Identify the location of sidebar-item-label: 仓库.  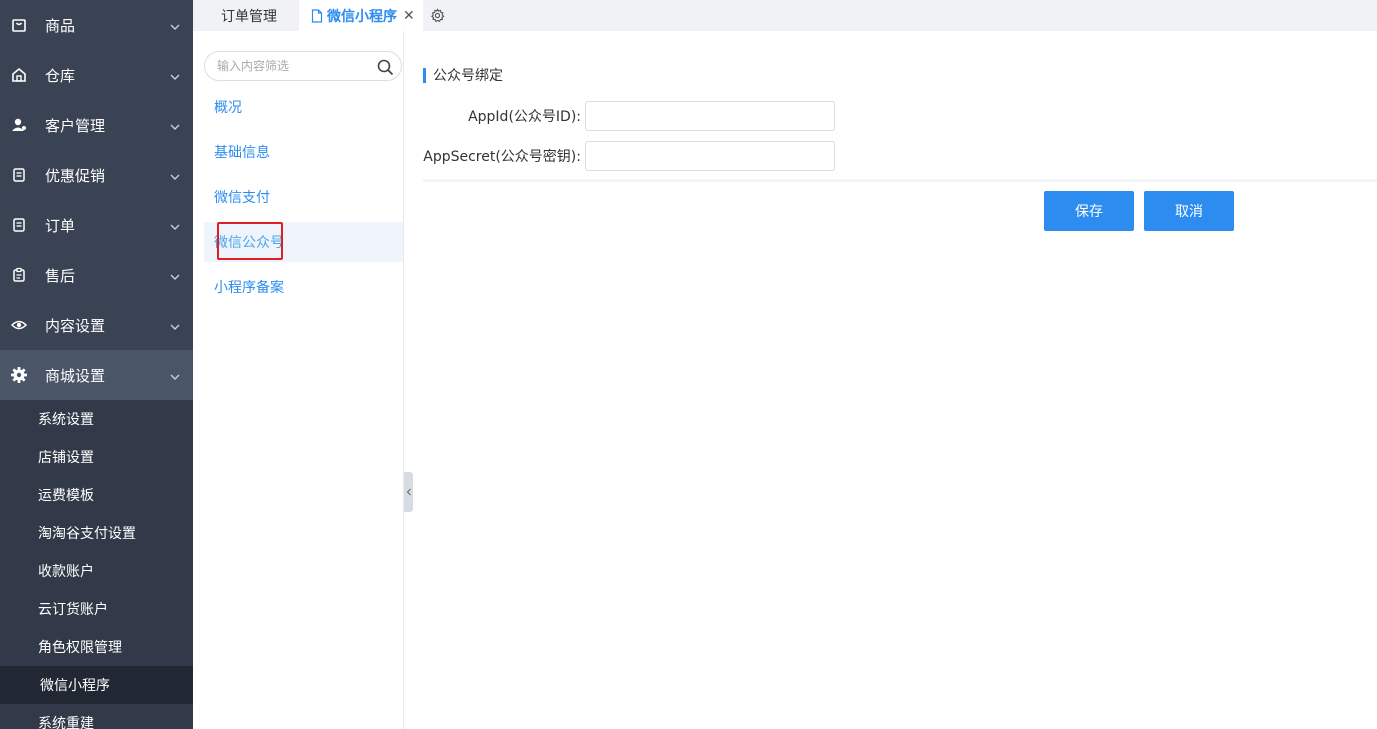
(60, 75).